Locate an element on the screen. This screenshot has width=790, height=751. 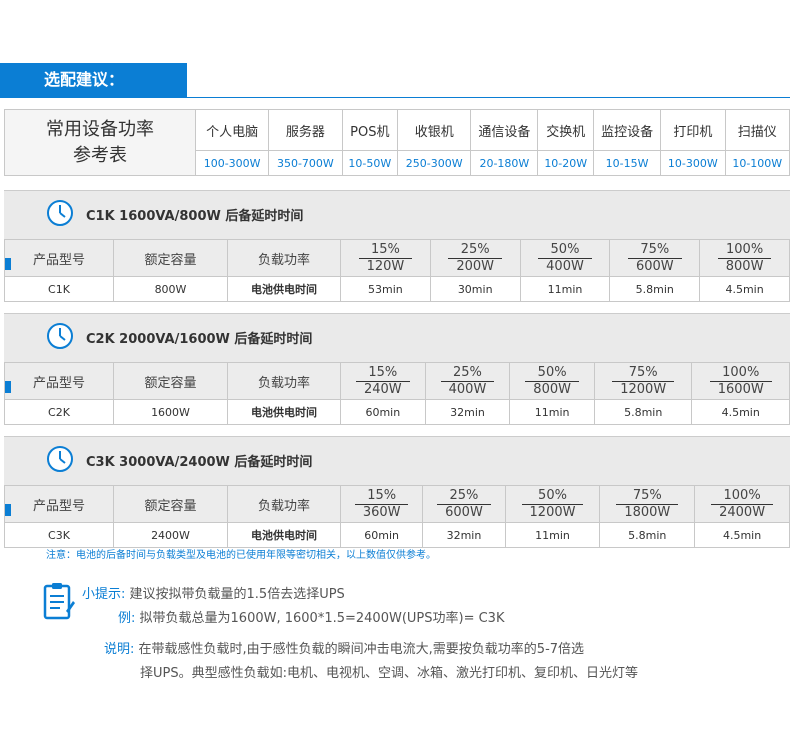
device-name: 扫描仪 is located at coordinates (757, 130).